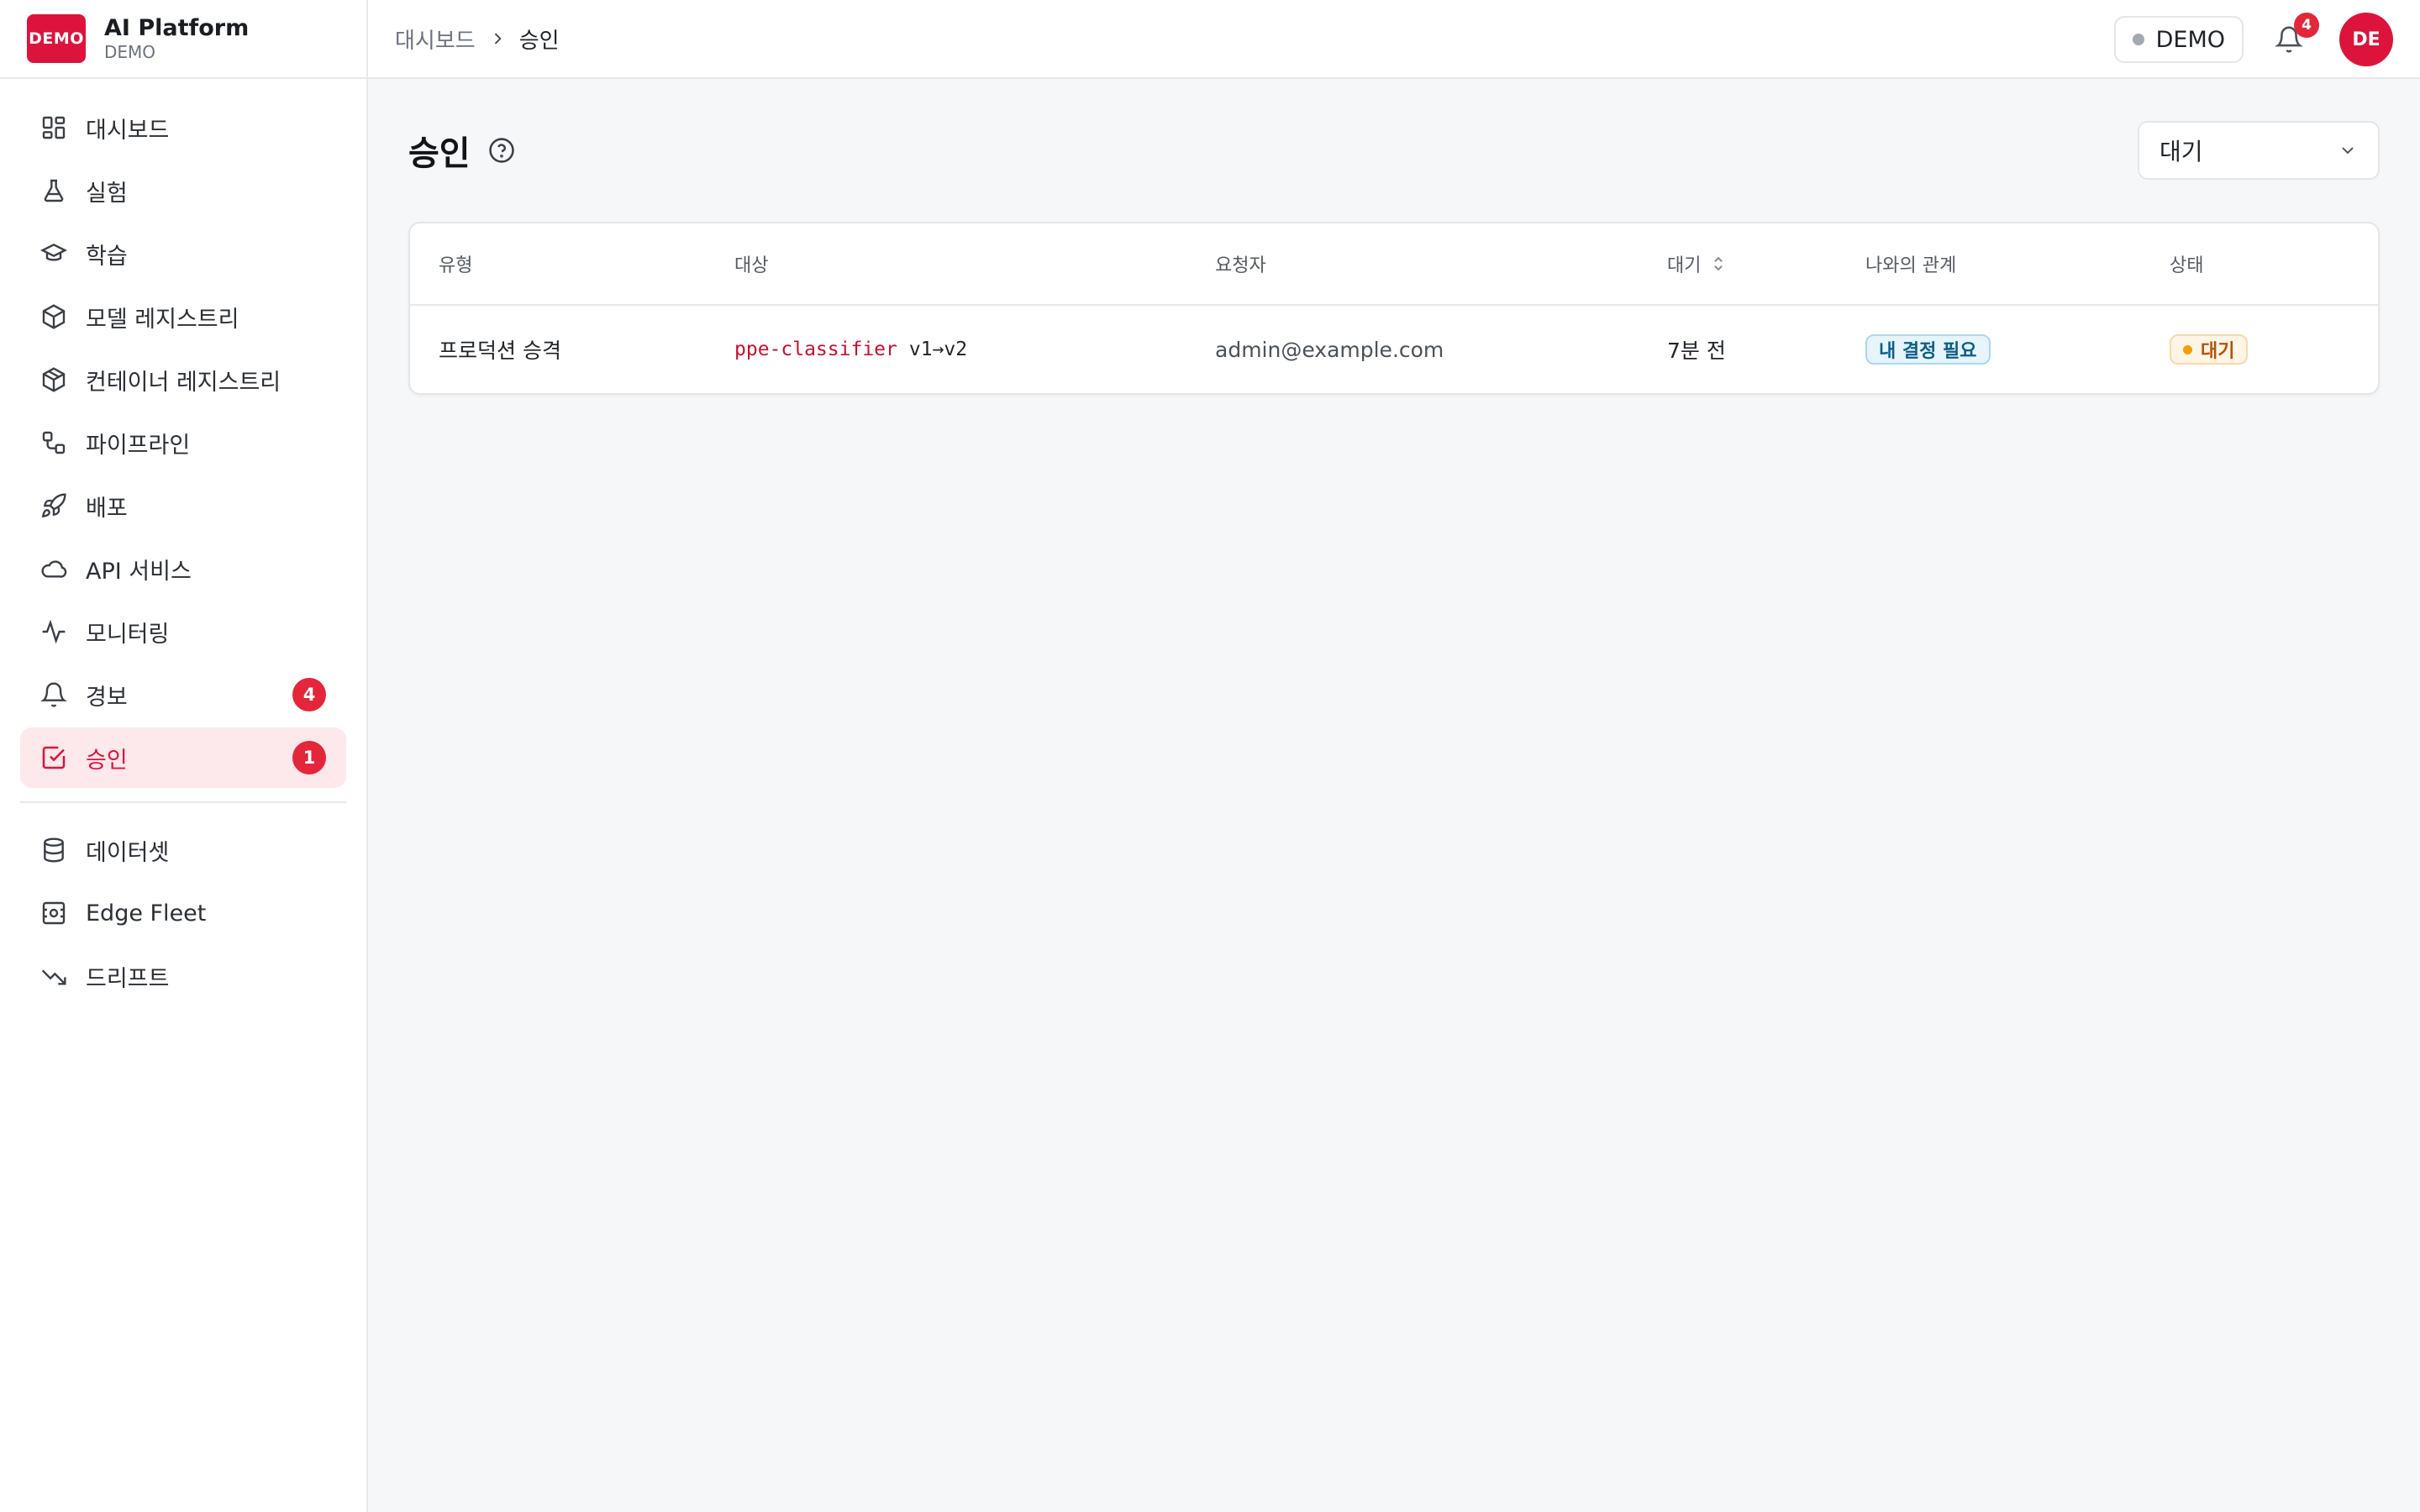 This screenshot has width=2420, height=1512. Describe the element at coordinates (1394, 264) in the screenshot. I see `table-header-row: 유형 대상 요청자 대기 나와의 관계 상태` at that location.